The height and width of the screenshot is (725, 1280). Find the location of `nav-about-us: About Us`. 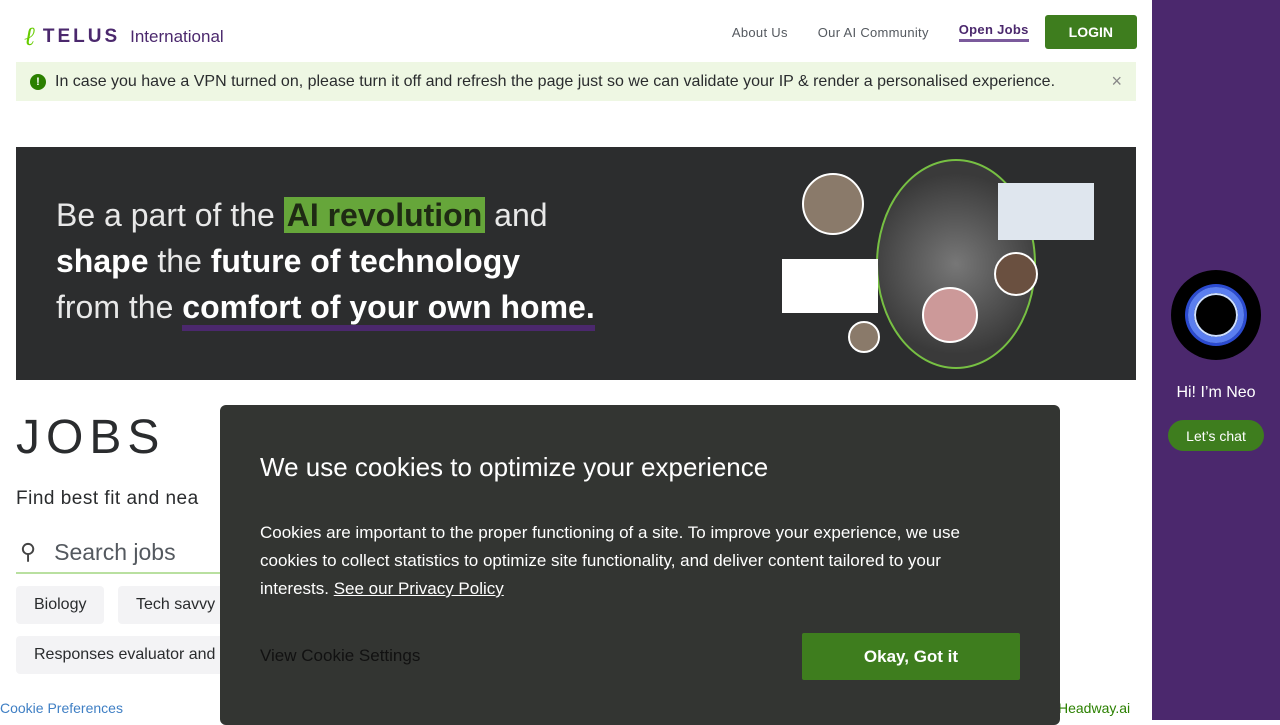

nav-about-us: About Us is located at coordinates (760, 32).